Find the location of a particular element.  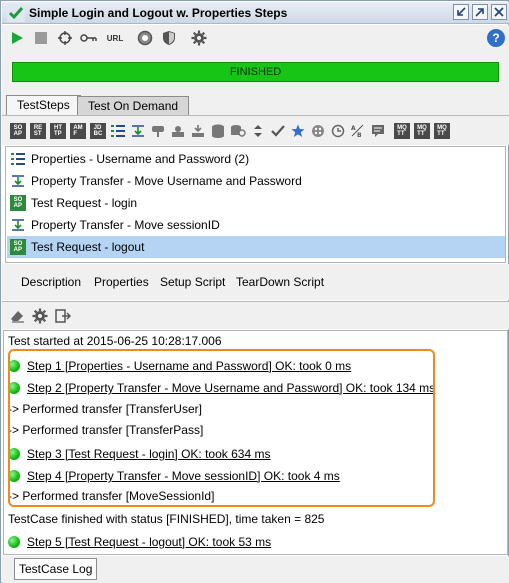

status-ok-icon is located at coordinates (14, 542).